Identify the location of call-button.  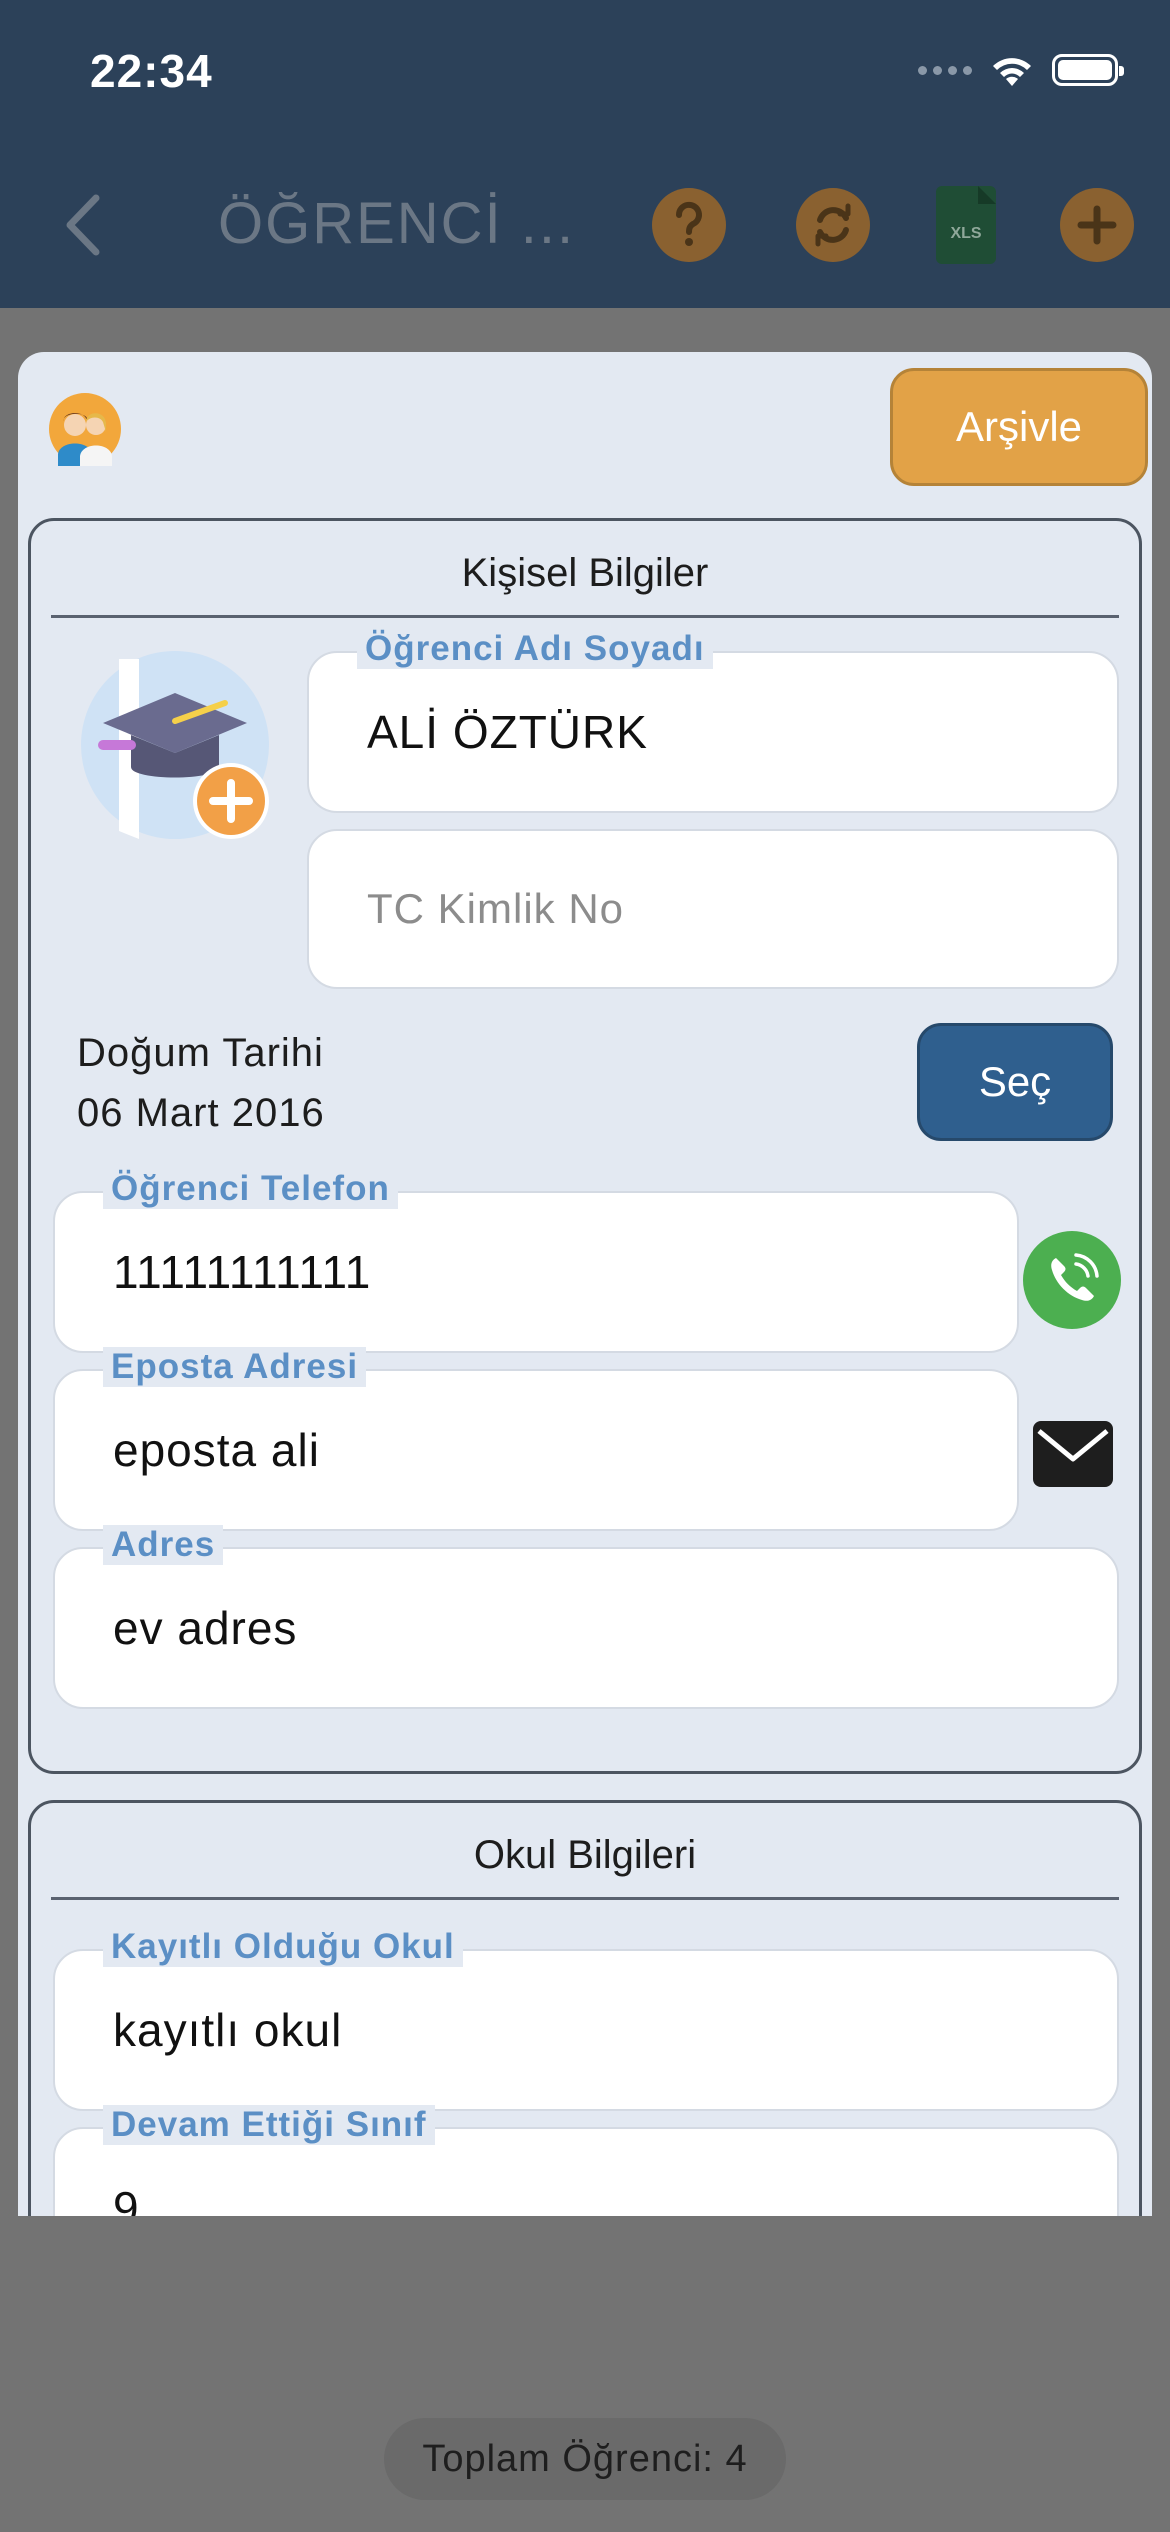
(1072, 1280).